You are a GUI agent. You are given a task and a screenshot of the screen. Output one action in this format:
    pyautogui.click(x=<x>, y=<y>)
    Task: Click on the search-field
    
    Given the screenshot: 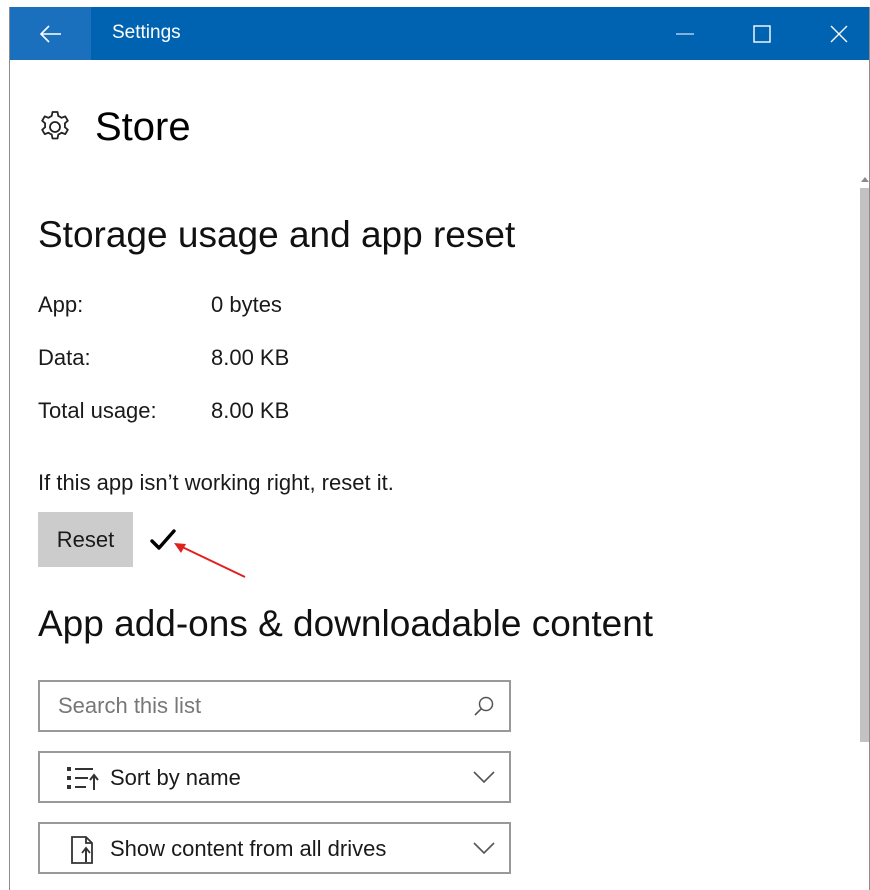 What is the action you would take?
    pyautogui.click(x=274, y=706)
    